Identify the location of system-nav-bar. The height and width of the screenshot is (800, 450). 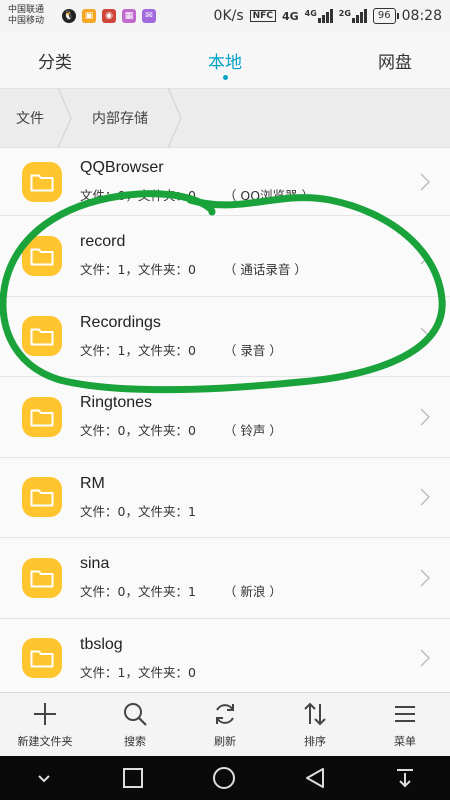
(225, 778).